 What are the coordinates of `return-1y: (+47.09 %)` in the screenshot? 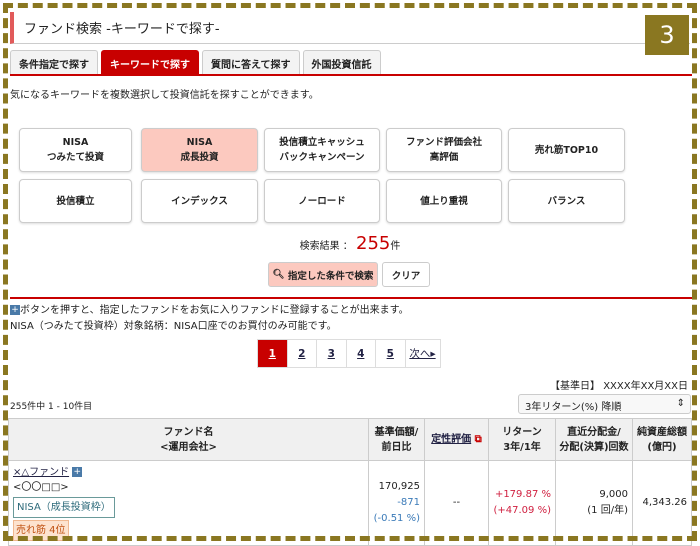 It's located at (522, 510).